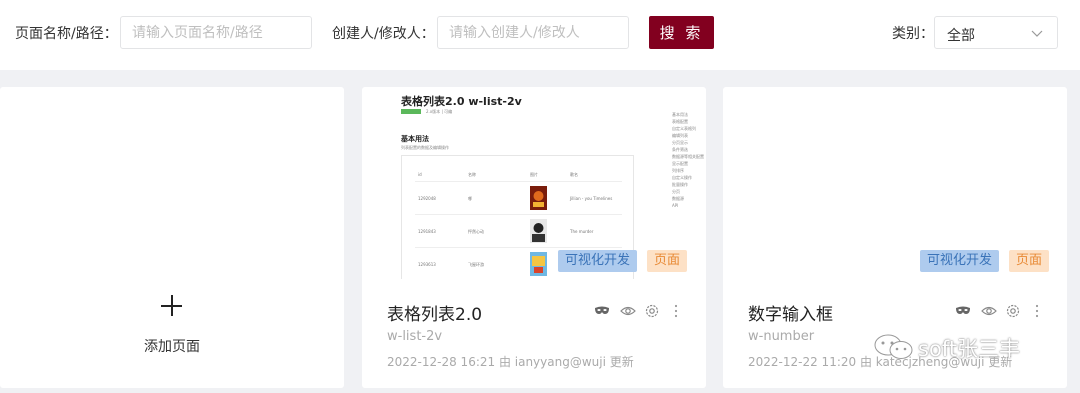 The width and height of the screenshot is (1080, 393). Describe the element at coordinates (427, 231) in the screenshot. I see `preview-cell: 1291843` at that location.